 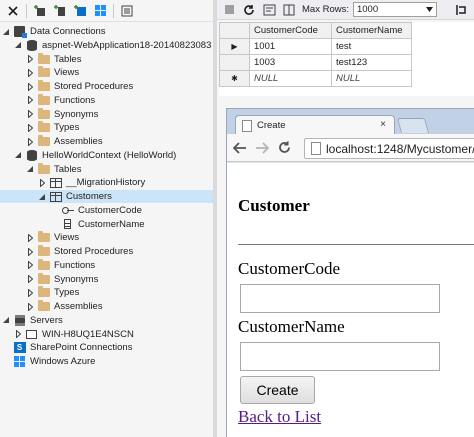 I want to click on tree-node: WIN-H8UQ1E4NSCN, so click(x=106, y=334).